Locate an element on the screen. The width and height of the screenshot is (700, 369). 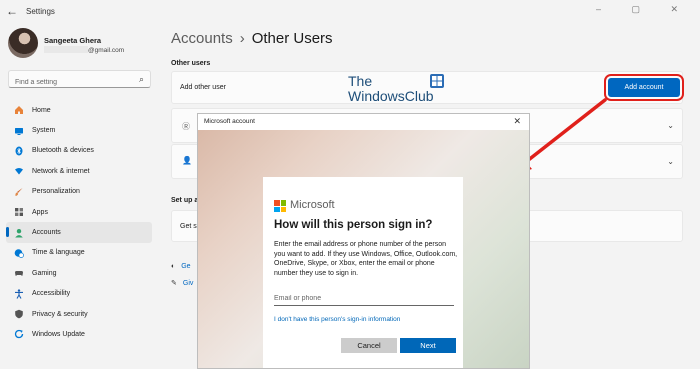
person-icon: 👤 is located at coordinates (187, 160).